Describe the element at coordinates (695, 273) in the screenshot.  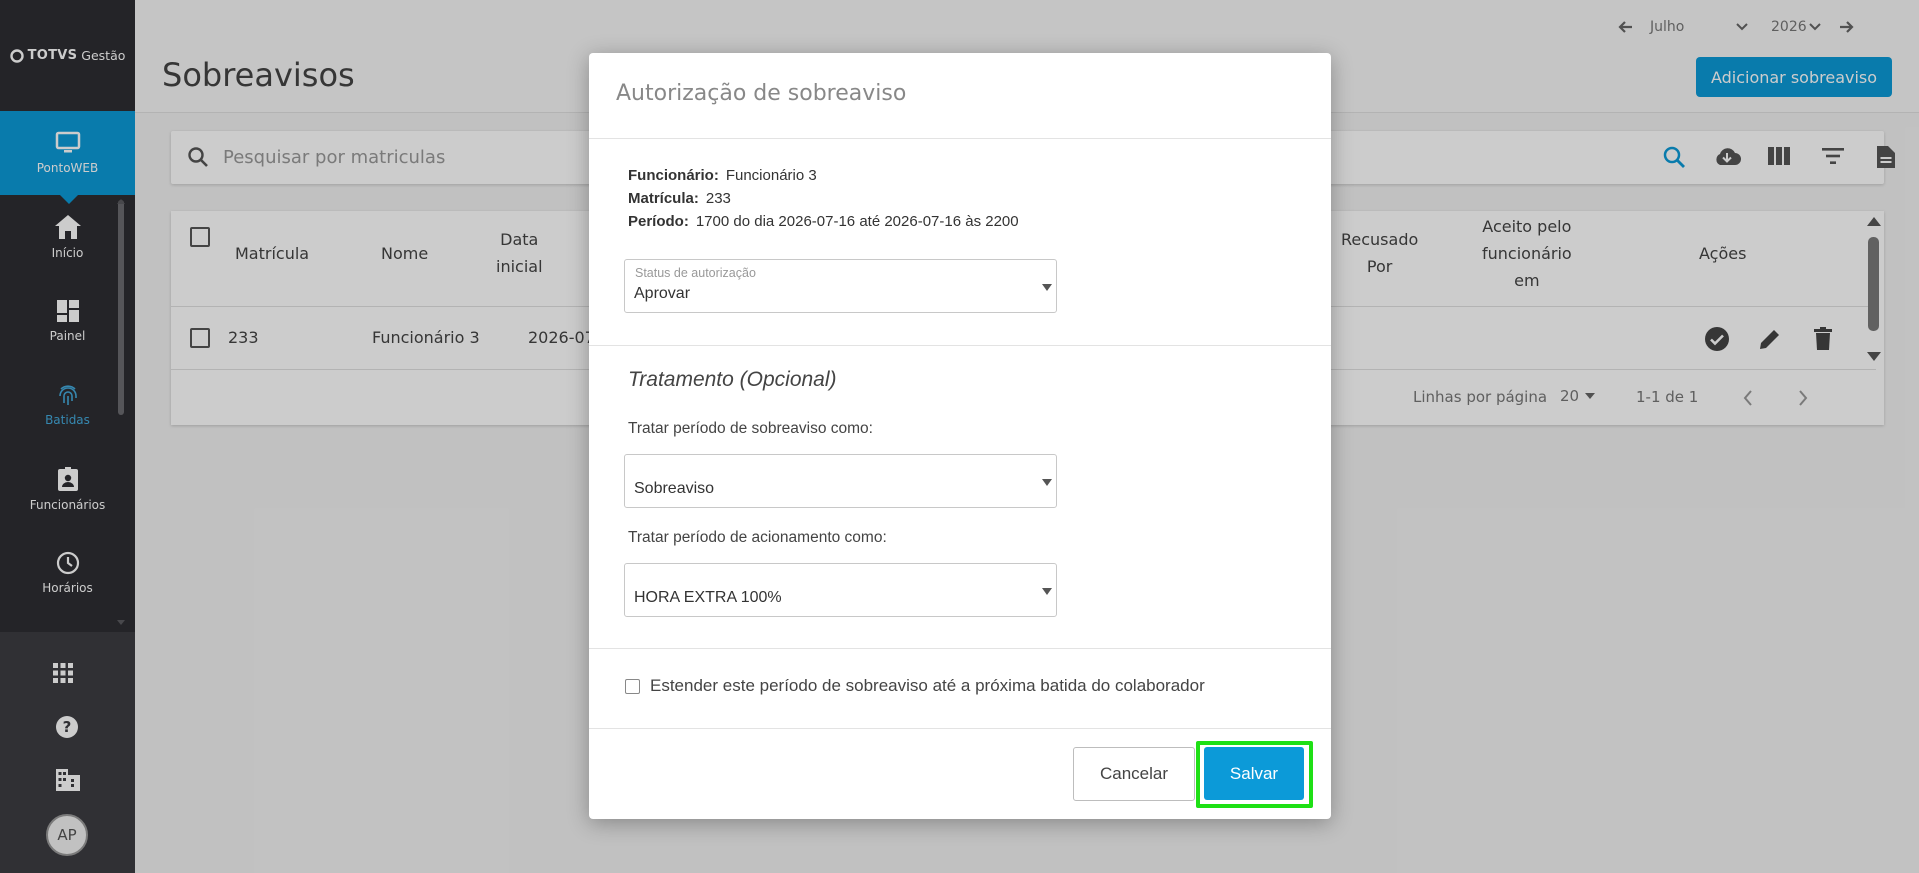
I see `status-select-label: Status de autorização` at that location.